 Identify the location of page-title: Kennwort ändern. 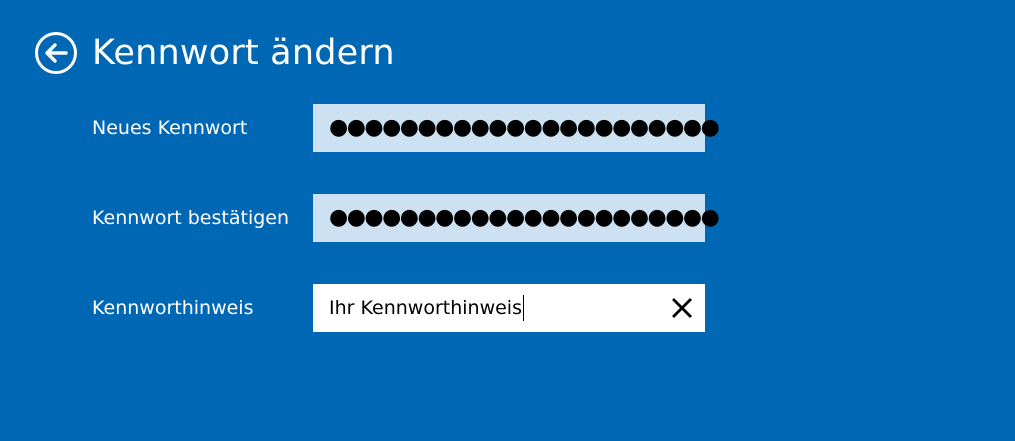
(243, 53).